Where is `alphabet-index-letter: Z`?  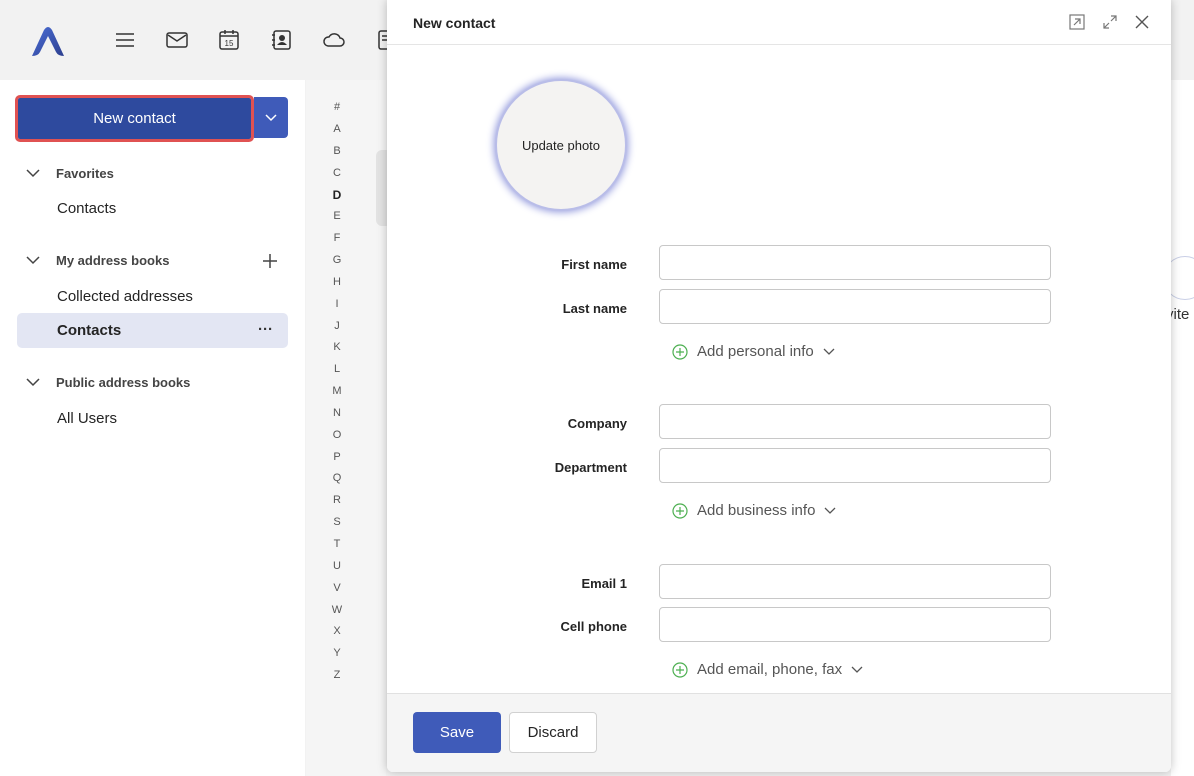
alphabet-index-letter: Z is located at coordinates (337, 675).